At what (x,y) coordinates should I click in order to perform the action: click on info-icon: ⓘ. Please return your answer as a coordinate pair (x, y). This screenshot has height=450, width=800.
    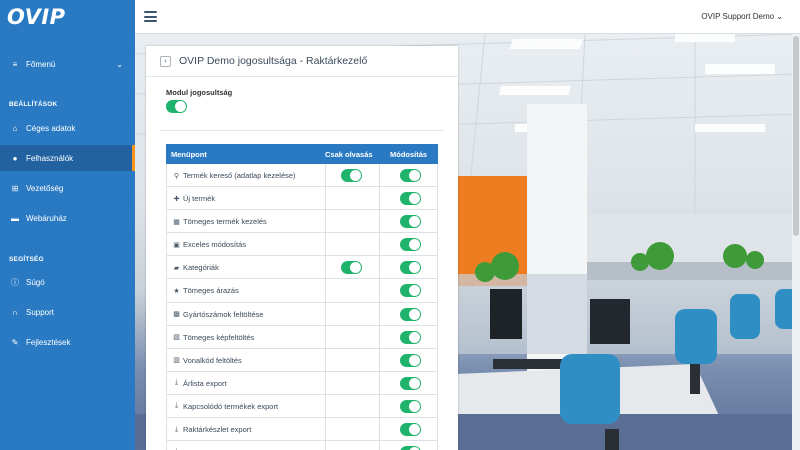
    Looking at the image, I should click on (15, 282).